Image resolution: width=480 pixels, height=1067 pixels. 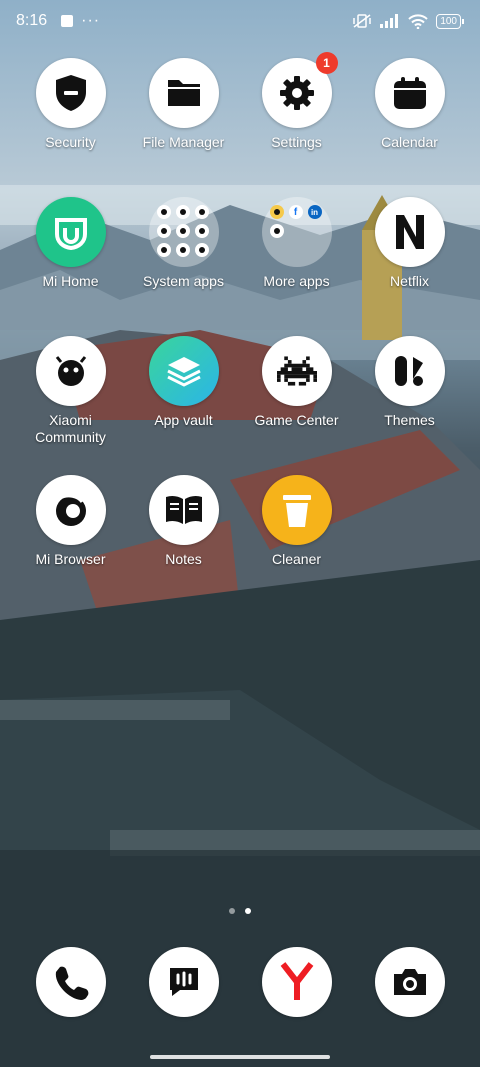 I want to click on folder-system-apps: System apps, so click(x=183, y=253).